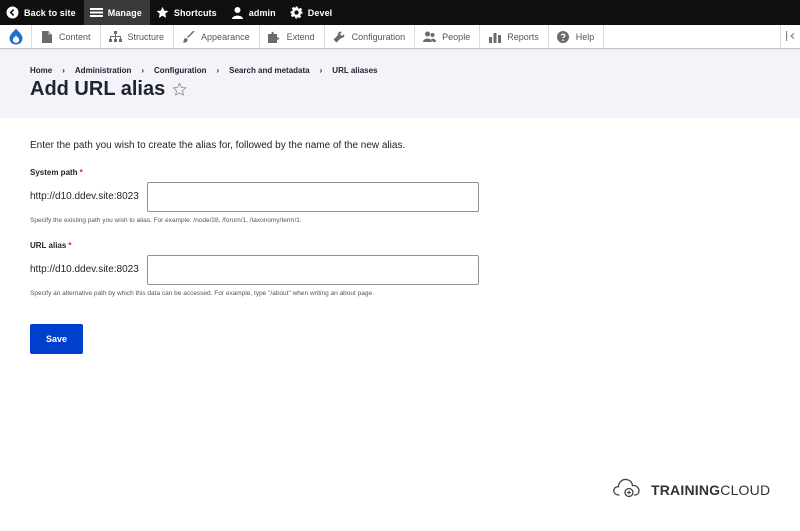 The height and width of the screenshot is (531, 800). I want to click on back-arrow-icon, so click(12, 12).